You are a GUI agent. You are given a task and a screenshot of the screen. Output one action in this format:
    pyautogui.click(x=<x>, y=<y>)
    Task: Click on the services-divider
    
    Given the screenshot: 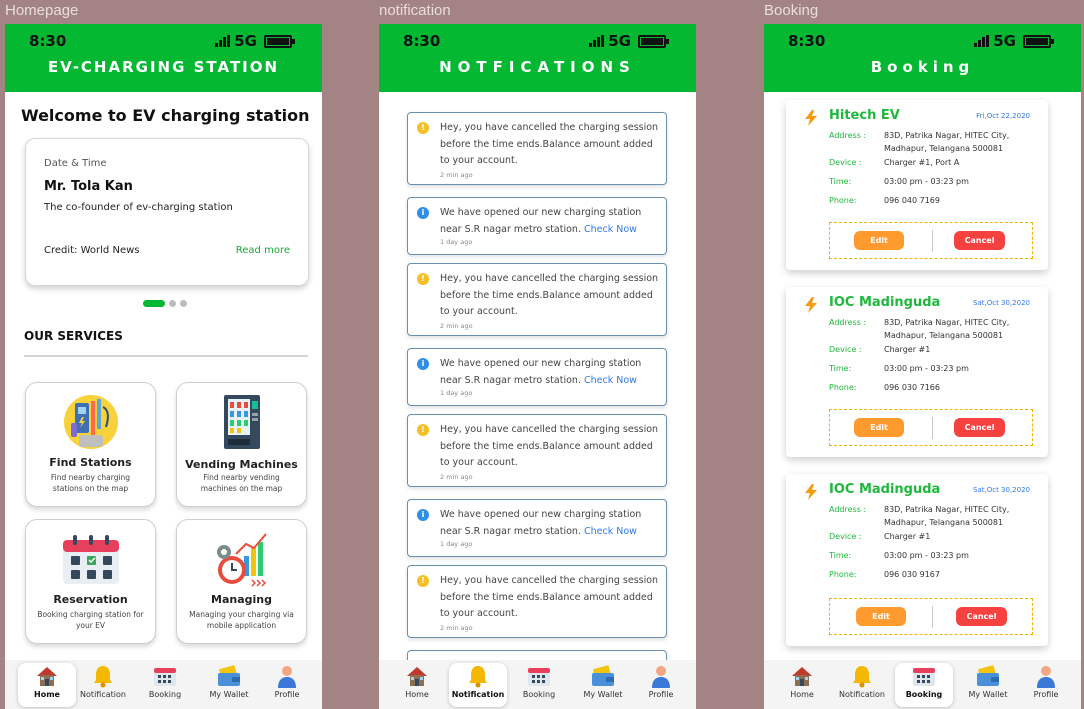 What is the action you would take?
    pyautogui.click(x=166, y=356)
    